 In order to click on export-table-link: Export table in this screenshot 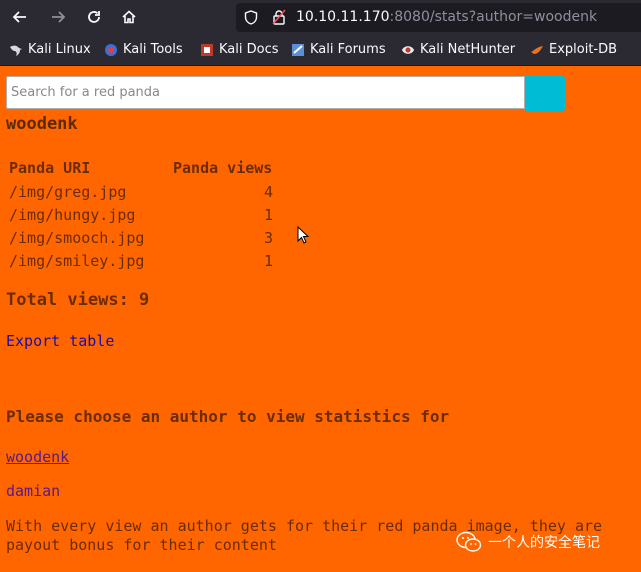, I will do `click(60, 341)`.